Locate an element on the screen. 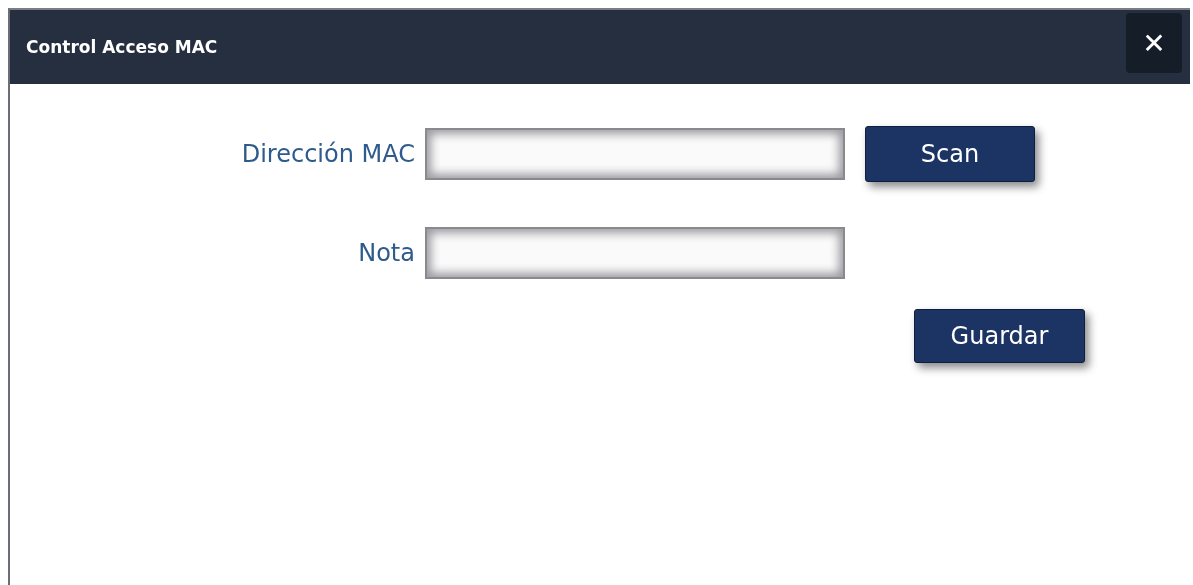 The height and width of the screenshot is (585, 1193). window-title: Control Acceso MAC is located at coordinates (122, 47).